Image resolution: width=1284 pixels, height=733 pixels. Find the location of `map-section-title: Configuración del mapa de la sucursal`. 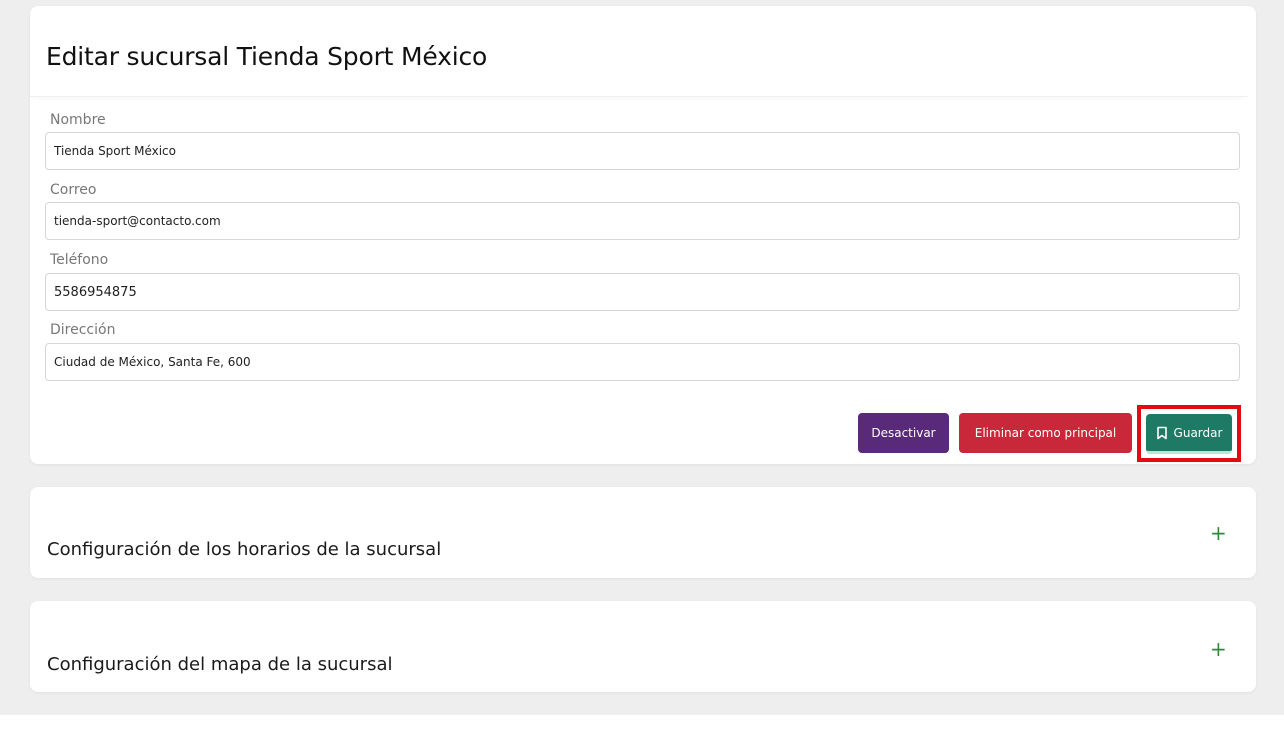

map-section-title: Configuración del mapa de la sucursal is located at coordinates (220, 664).